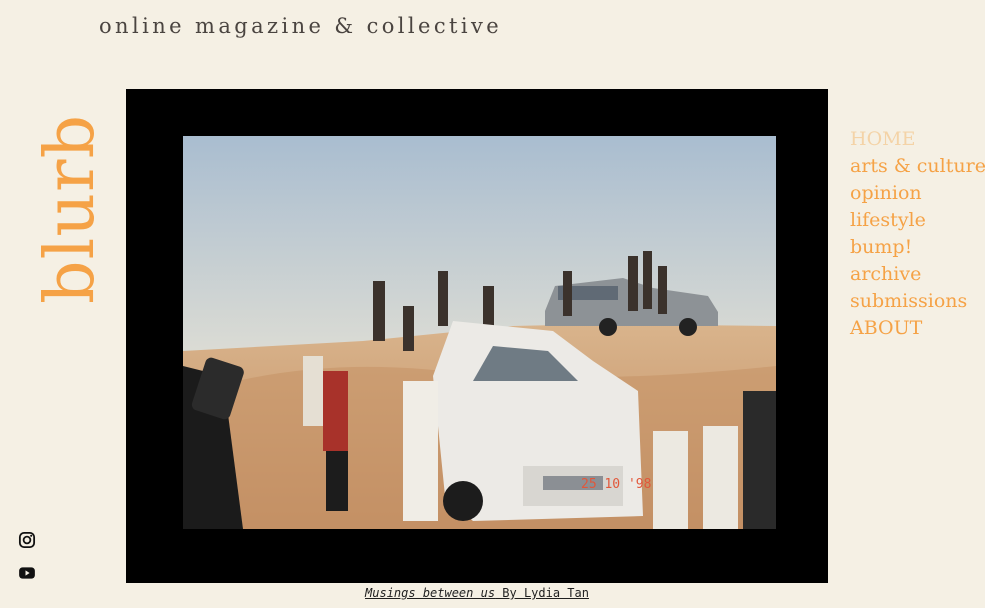 Image resolution: width=985 pixels, height=608 pixels. Describe the element at coordinates (430, 593) in the screenshot. I see `article-title: Musings between us` at that location.